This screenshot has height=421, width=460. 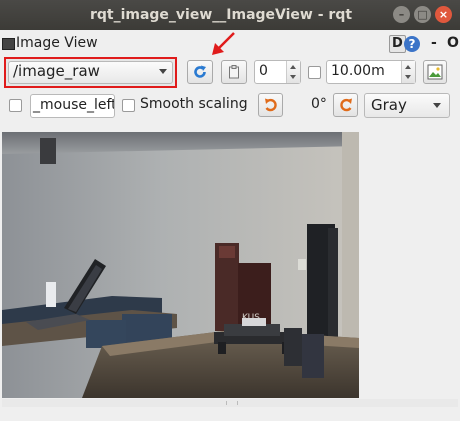 What do you see at coordinates (194, 104) in the screenshot?
I see `smooth-scaling-label: Smooth scaling` at bounding box center [194, 104].